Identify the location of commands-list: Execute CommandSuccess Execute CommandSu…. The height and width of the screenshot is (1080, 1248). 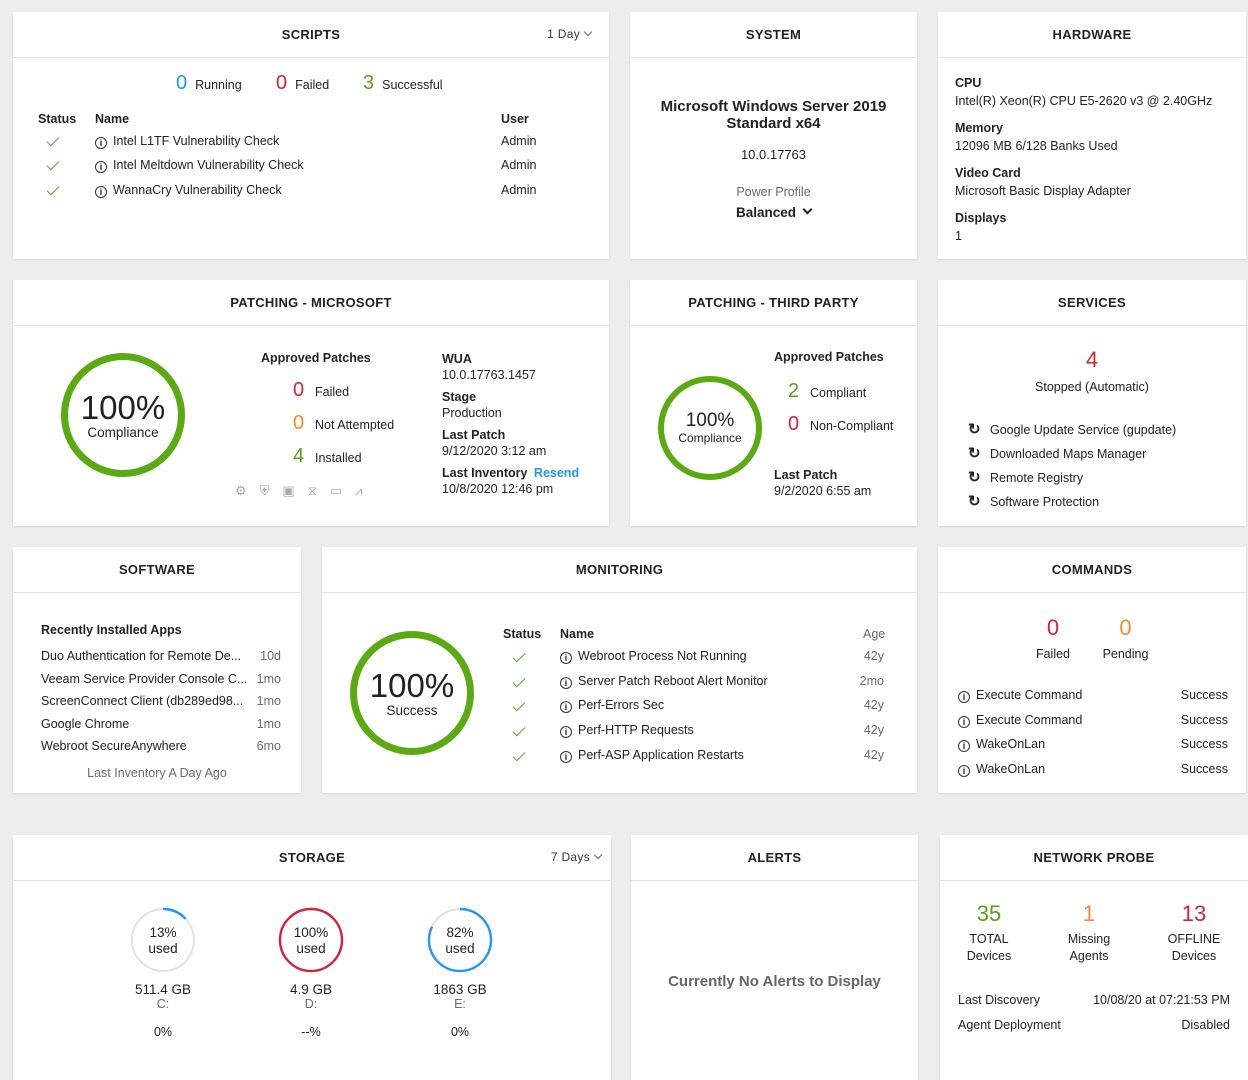
(1093, 732).